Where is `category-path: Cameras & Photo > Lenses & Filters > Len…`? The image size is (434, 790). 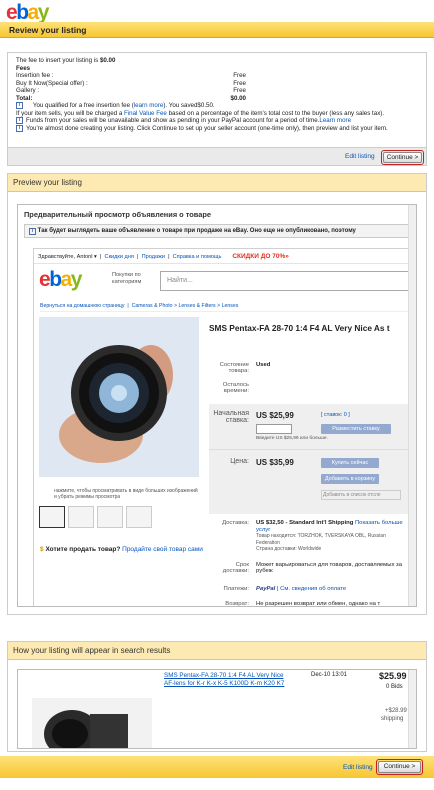 category-path: Cameras & Photo > Lenses & Filters > Len… is located at coordinates (185, 306).